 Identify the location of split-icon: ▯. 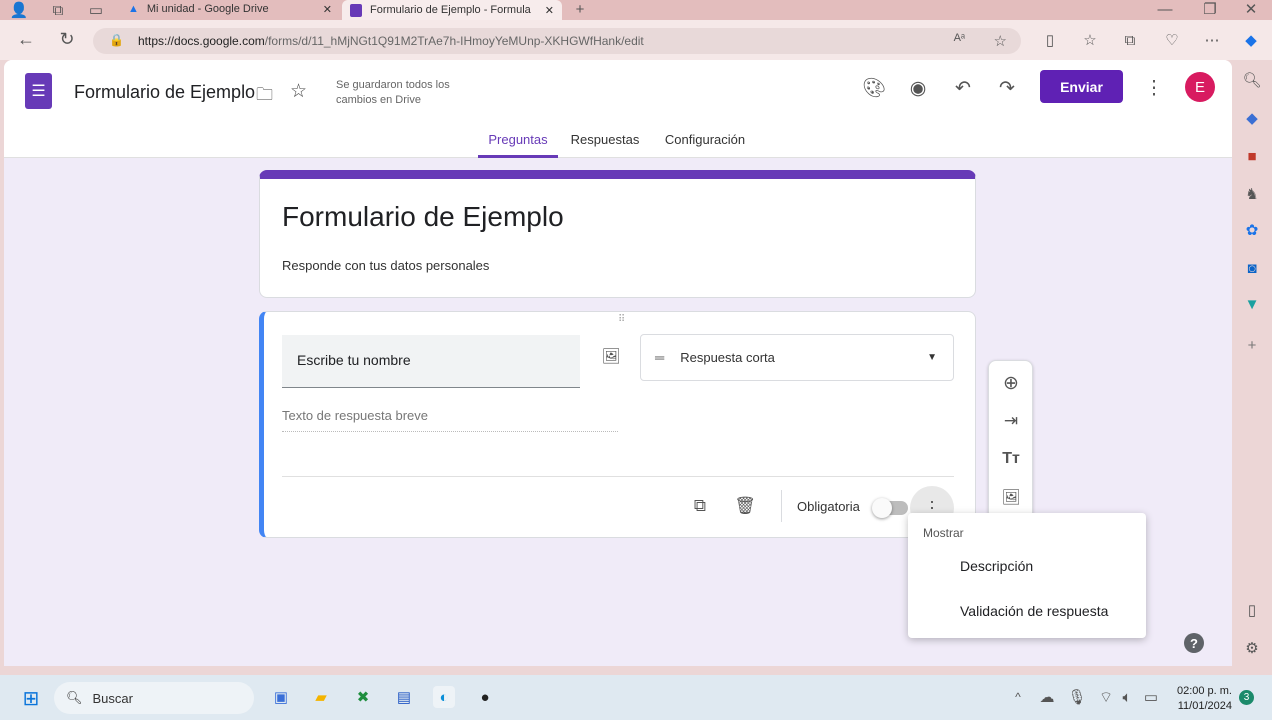
(1050, 40).